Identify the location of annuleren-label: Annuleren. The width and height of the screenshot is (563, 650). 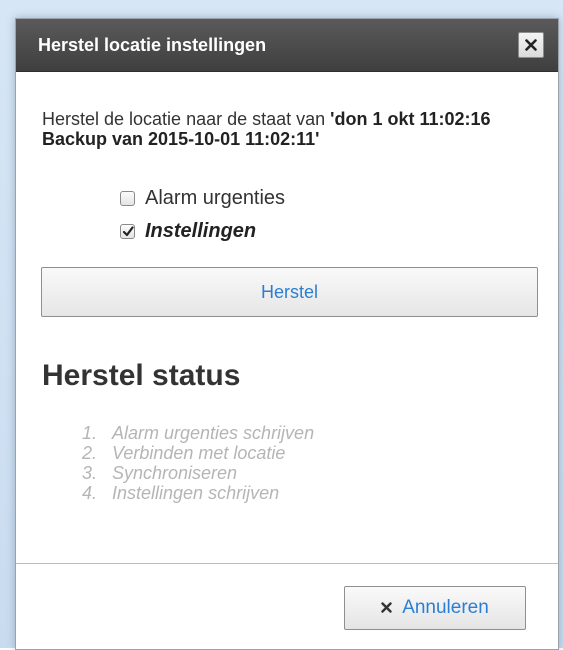
(445, 607).